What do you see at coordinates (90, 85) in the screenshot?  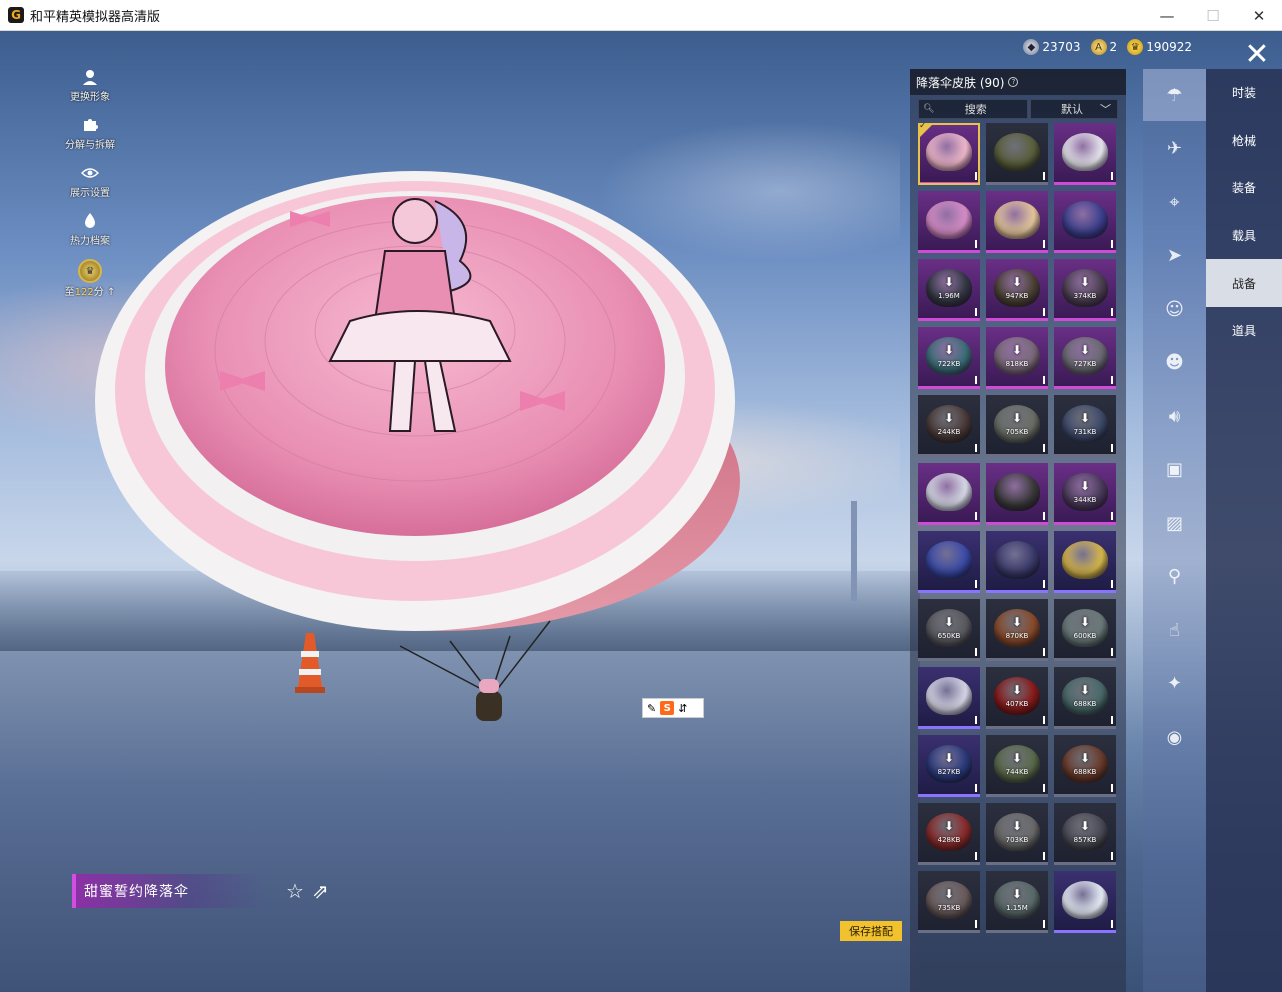 I see `change-look-button: 更换形象` at bounding box center [90, 85].